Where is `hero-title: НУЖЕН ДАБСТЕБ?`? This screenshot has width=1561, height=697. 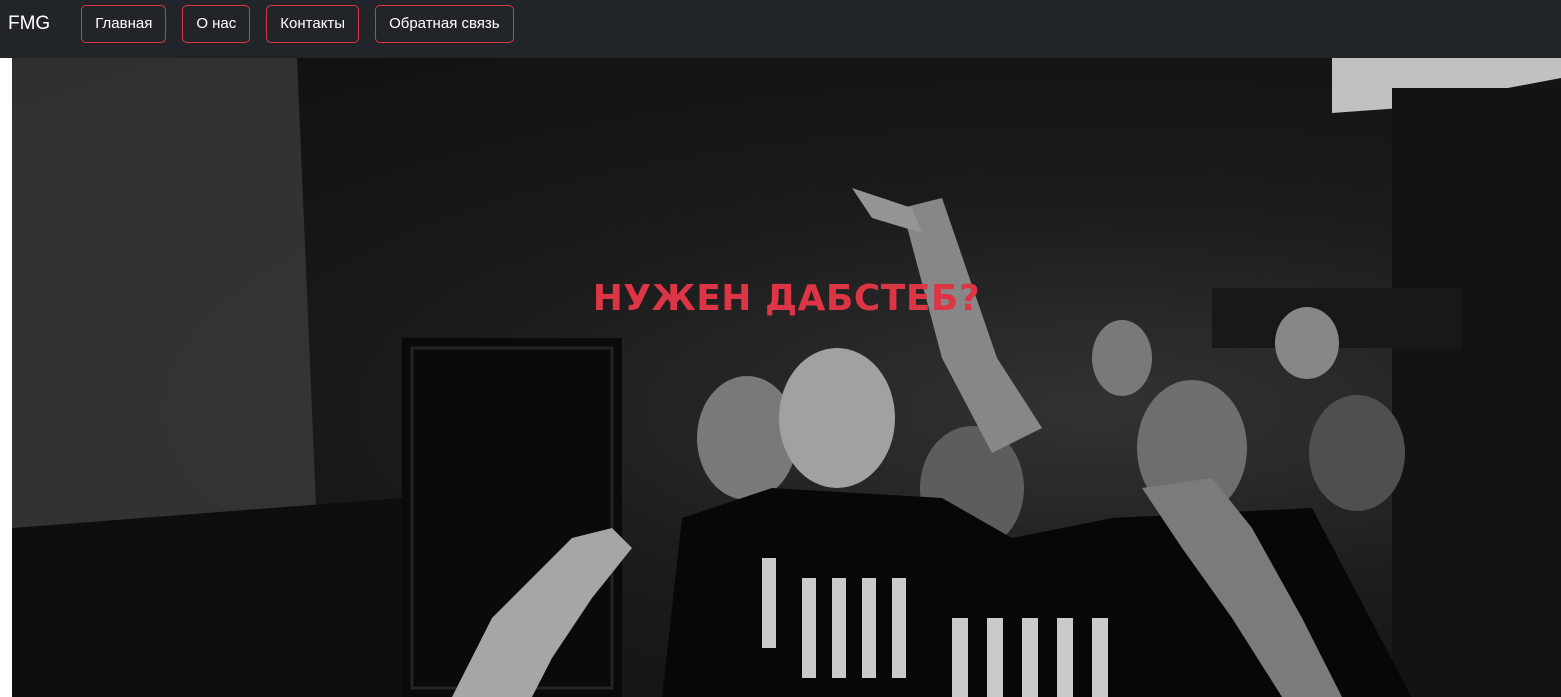
hero-title: НУЖЕН ДАБСТЕБ? is located at coordinates (786, 298).